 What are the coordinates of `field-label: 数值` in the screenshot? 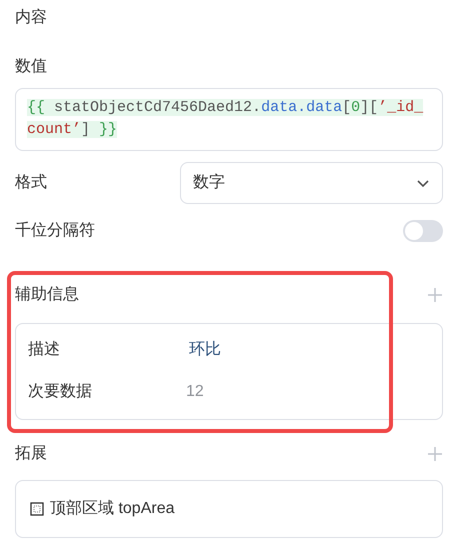 It's located at (31, 67).